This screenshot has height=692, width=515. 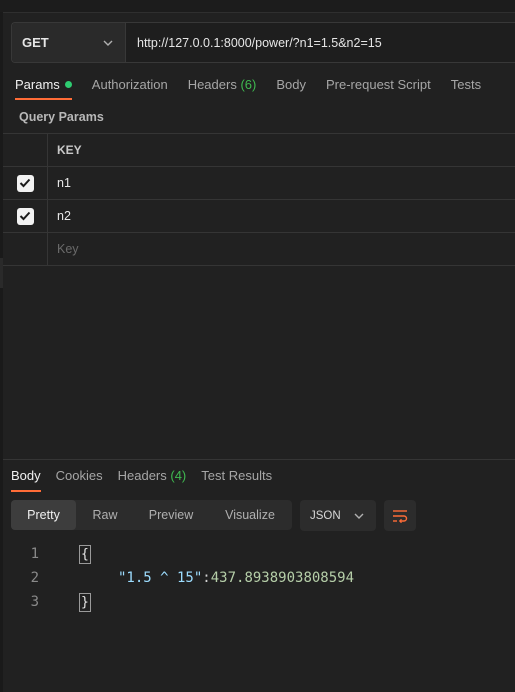 I want to click on code-line: 1 {, so click(x=259, y=554).